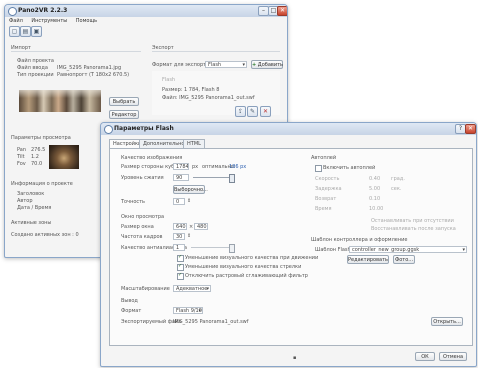 The image size is (478, 368). What do you see at coordinates (36, 31) in the screenshot?
I see `save-project-icon: ▣` at bounding box center [36, 31].